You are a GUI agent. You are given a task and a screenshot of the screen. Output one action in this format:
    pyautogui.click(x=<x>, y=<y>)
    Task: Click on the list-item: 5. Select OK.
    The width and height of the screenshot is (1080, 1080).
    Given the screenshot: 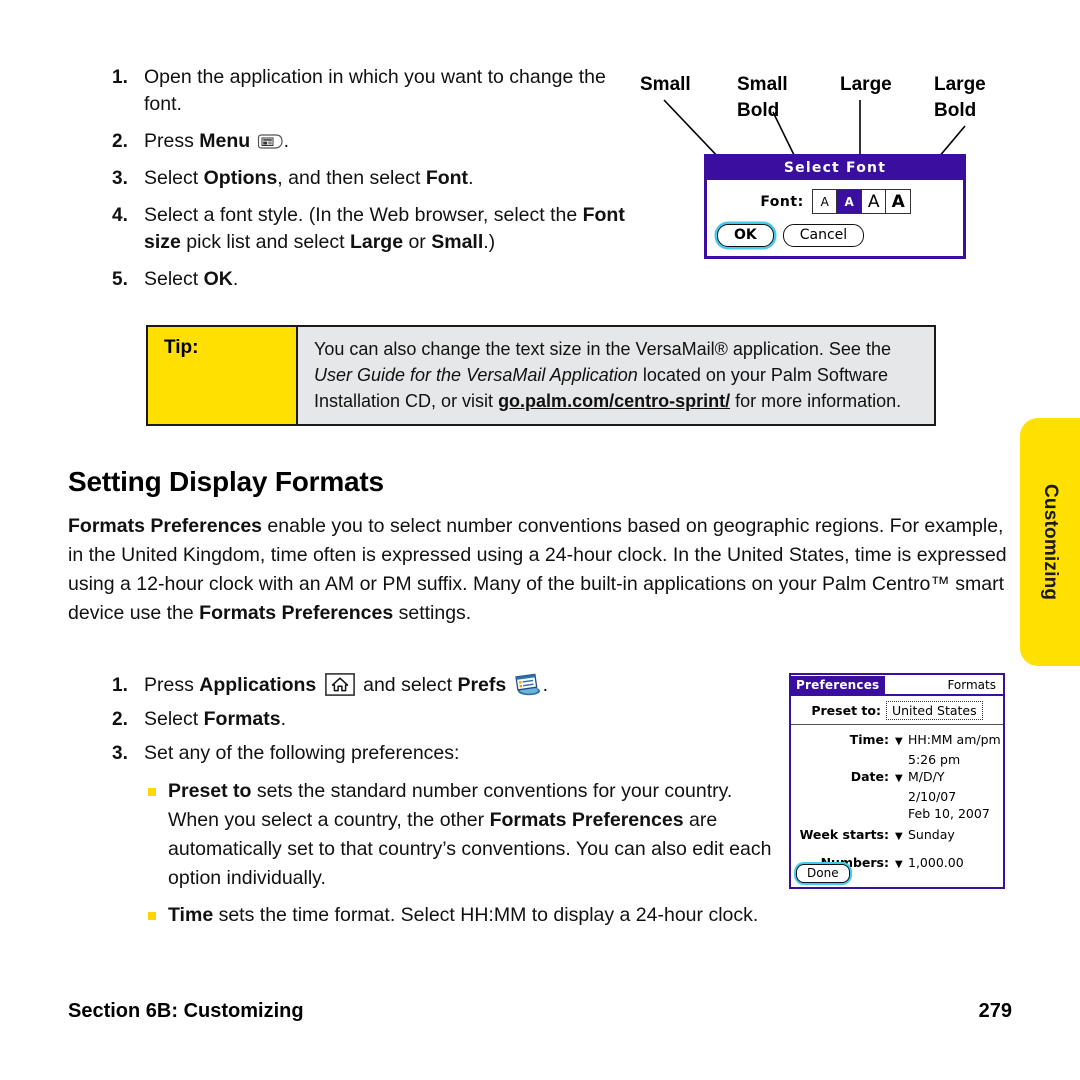 What is the action you would take?
    pyautogui.click(x=372, y=279)
    